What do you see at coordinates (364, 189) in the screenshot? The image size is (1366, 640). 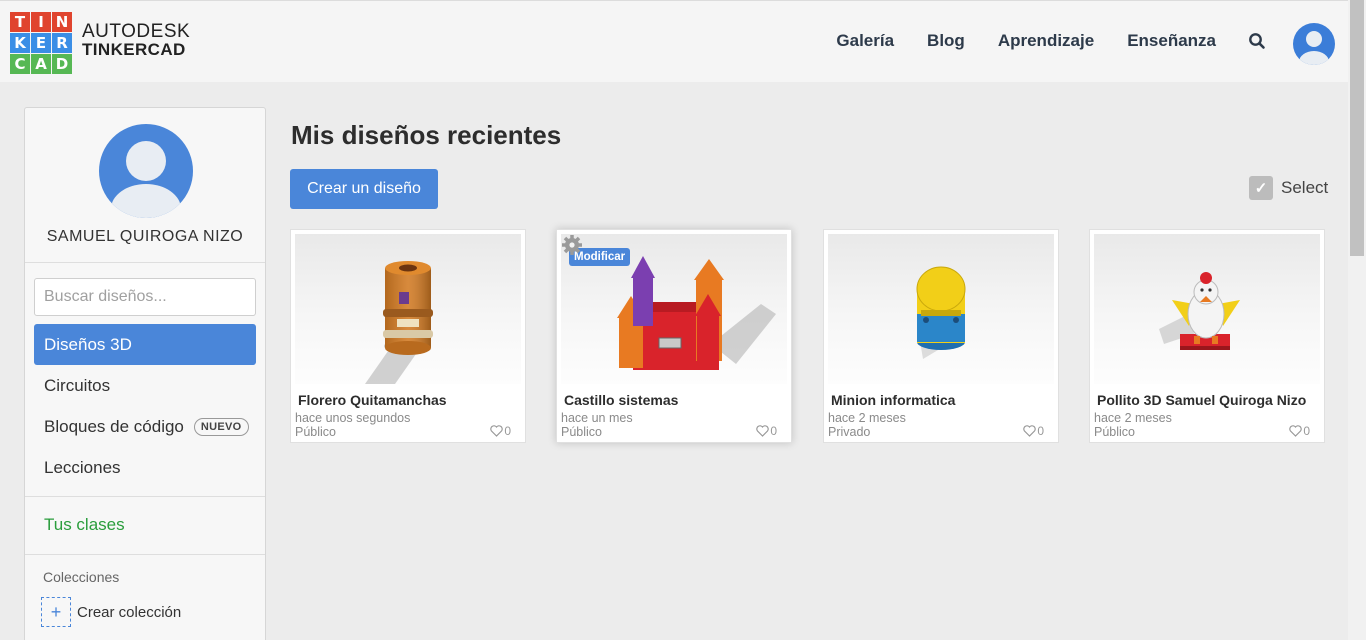 I see `create-design-button: Crear un diseño` at bounding box center [364, 189].